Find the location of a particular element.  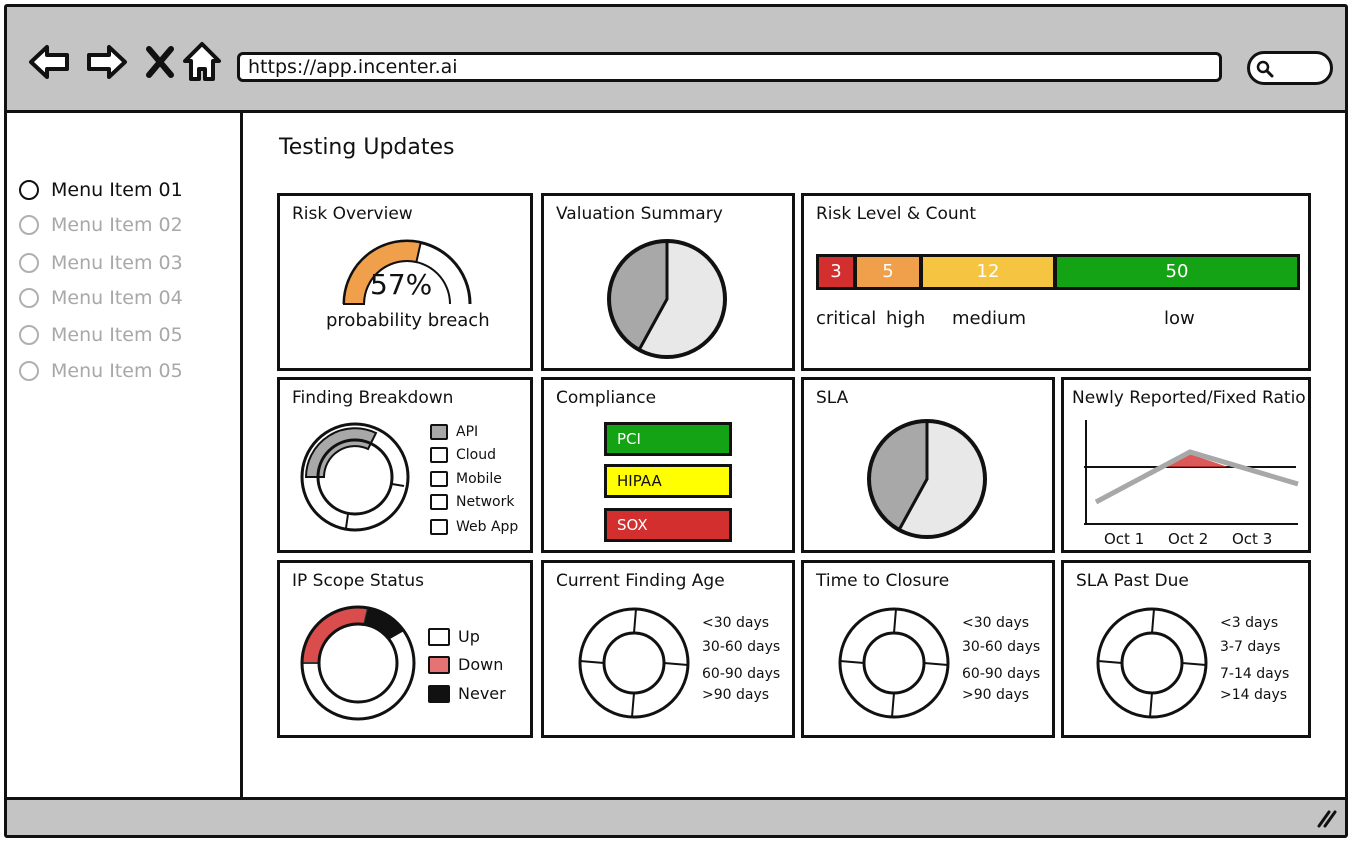

x-tick-oct-2: Oct 2 is located at coordinates (1188, 539).